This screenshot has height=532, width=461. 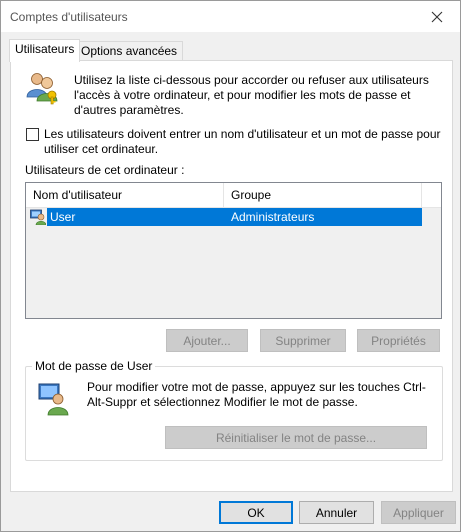 What do you see at coordinates (230, 16) in the screenshot?
I see `title-bar: Comptes d'utilisateurs` at bounding box center [230, 16].